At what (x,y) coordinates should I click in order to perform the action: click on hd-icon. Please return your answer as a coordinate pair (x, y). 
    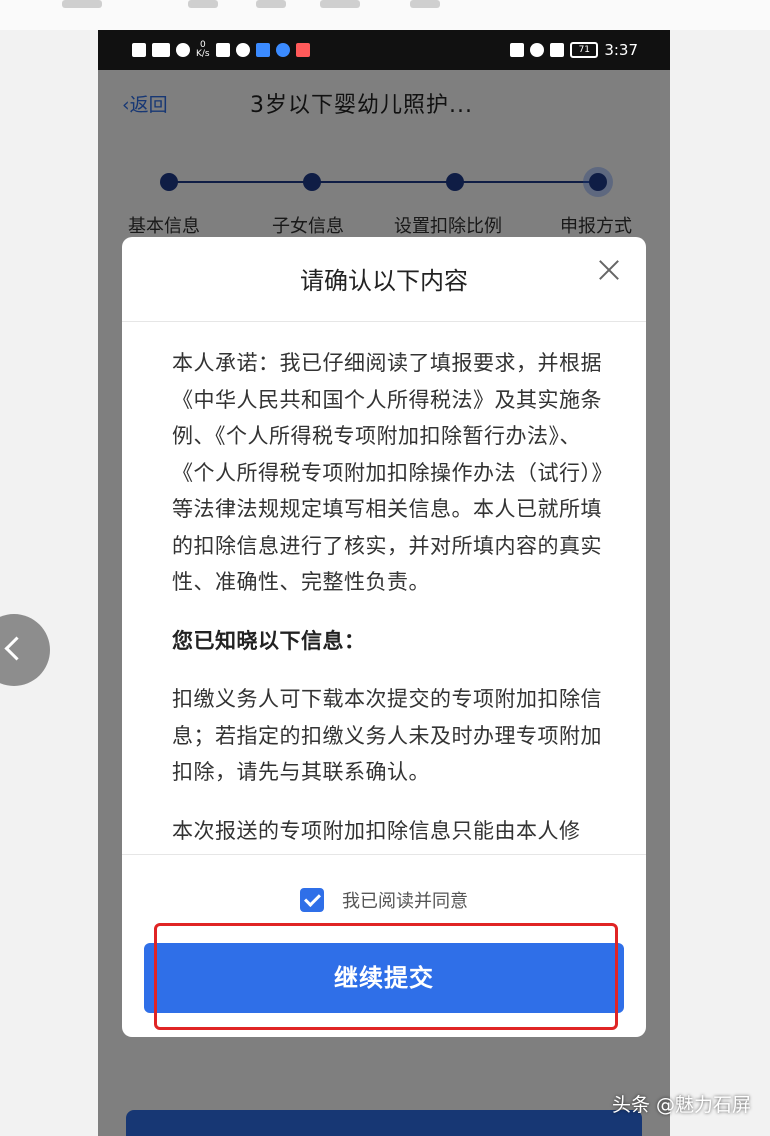
    Looking at the image, I should click on (139, 50).